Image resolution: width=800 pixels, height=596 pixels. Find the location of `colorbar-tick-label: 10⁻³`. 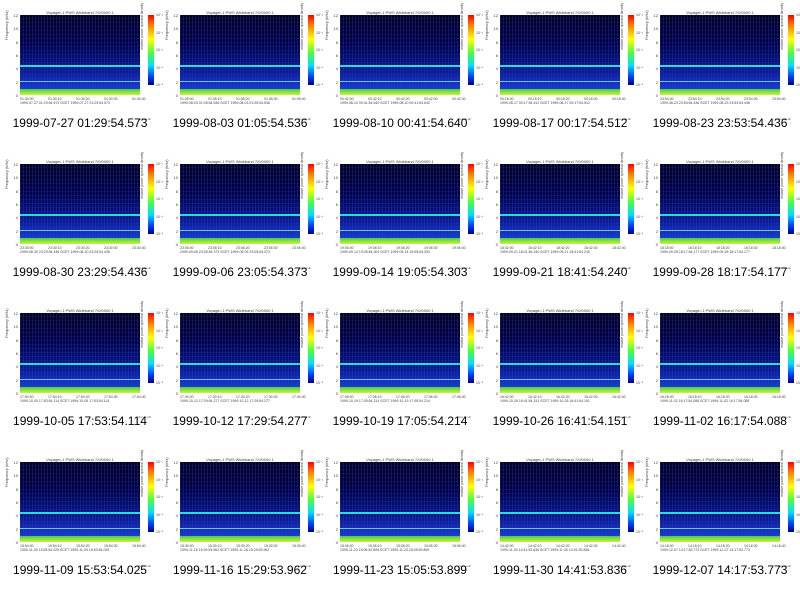

colorbar-tick-label: 10⁻³ is located at coordinates (798, 199).